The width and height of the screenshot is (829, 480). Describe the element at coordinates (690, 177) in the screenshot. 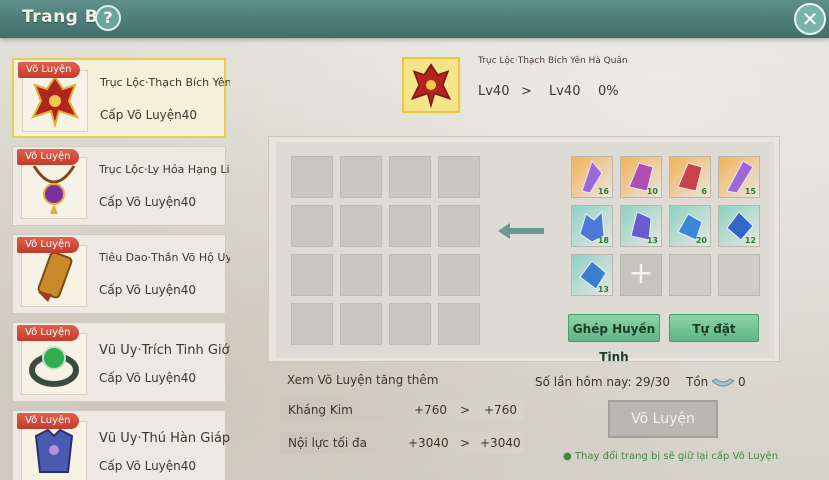

I see `crystal-material: 6` at that location.